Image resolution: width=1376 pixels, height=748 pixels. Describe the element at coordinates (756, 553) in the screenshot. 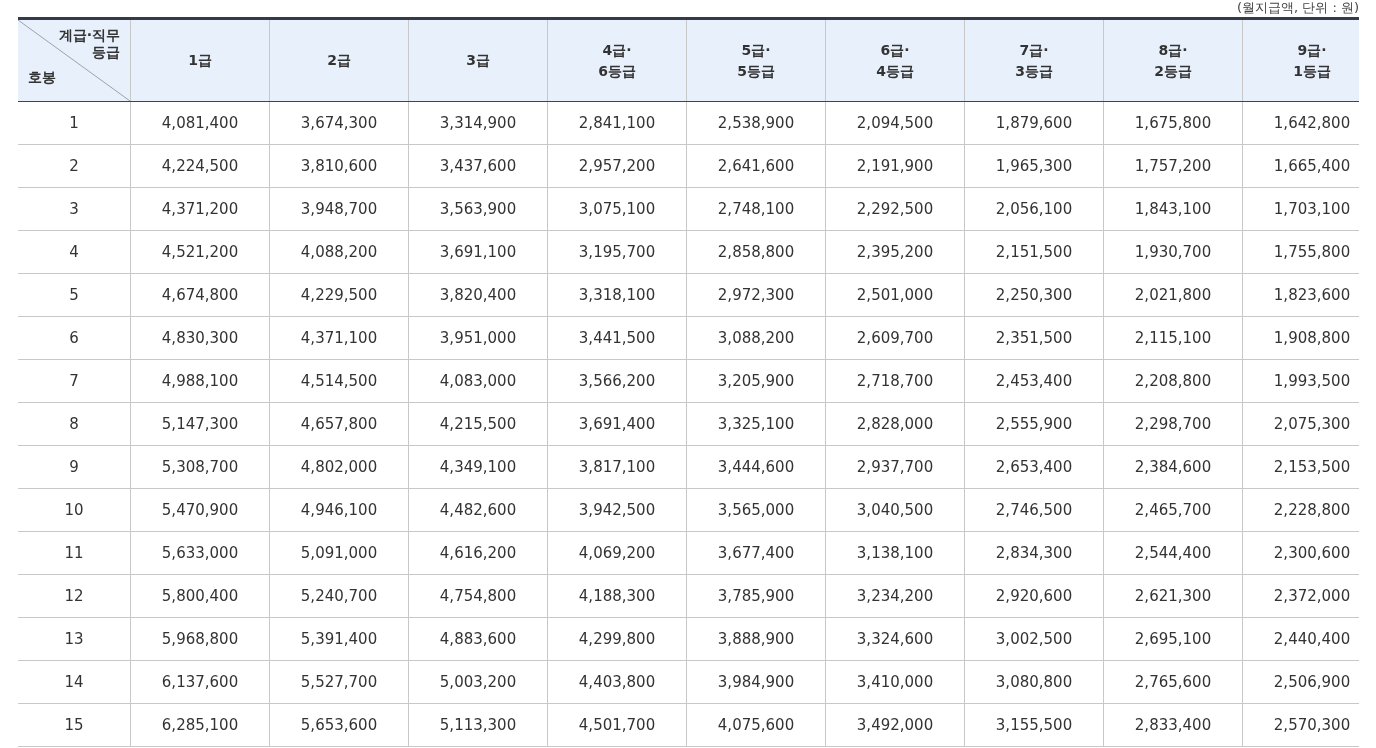

I see `salary-cell: 3,677,400` at that location.